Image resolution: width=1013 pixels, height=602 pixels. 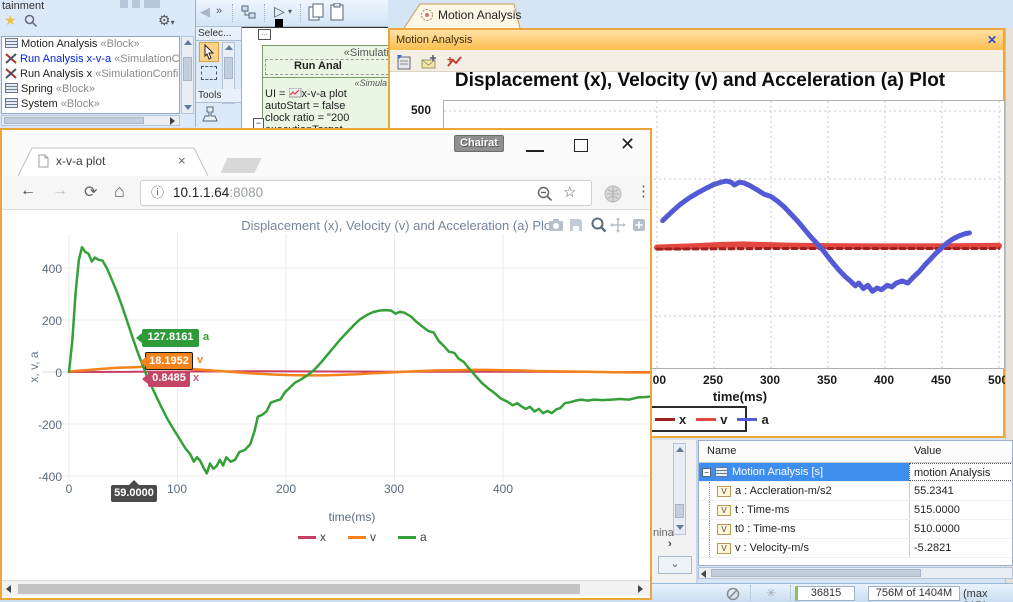 What do you see at coordinates (429, 62) in the screenshot?
I see `export-icon` at bounding box center [429, 62].